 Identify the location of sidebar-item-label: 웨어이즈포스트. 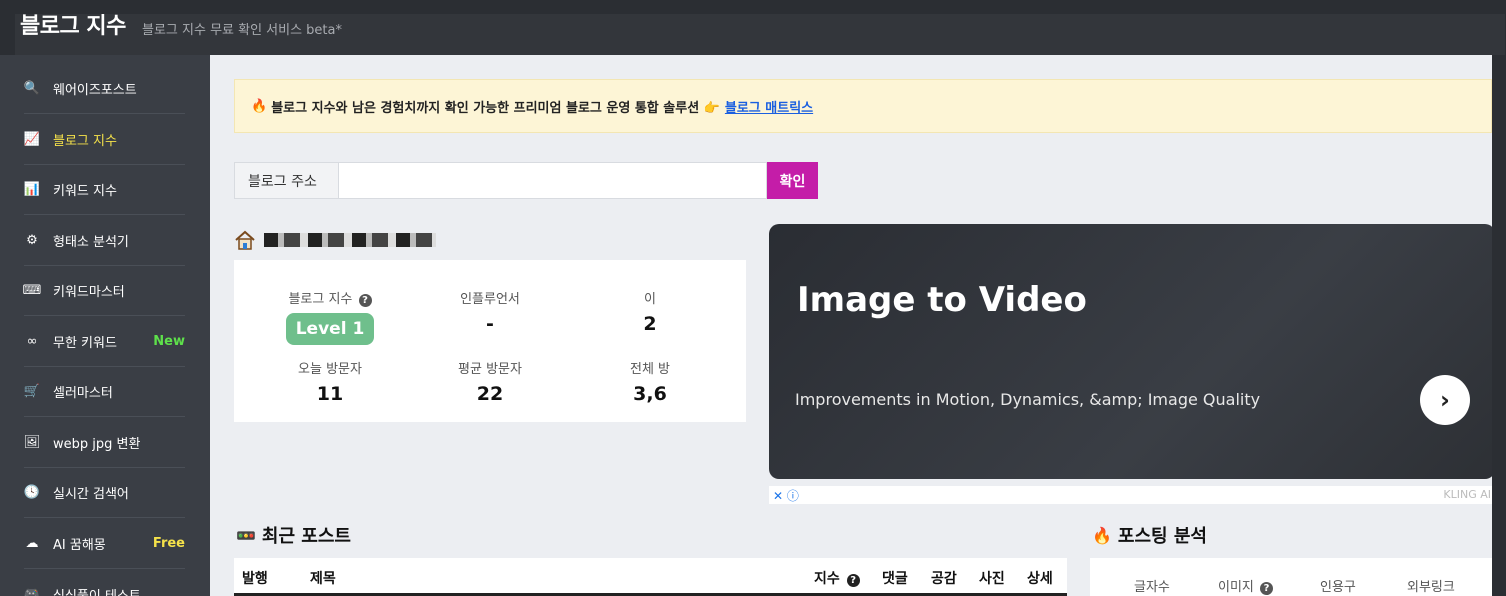
(95, 90).